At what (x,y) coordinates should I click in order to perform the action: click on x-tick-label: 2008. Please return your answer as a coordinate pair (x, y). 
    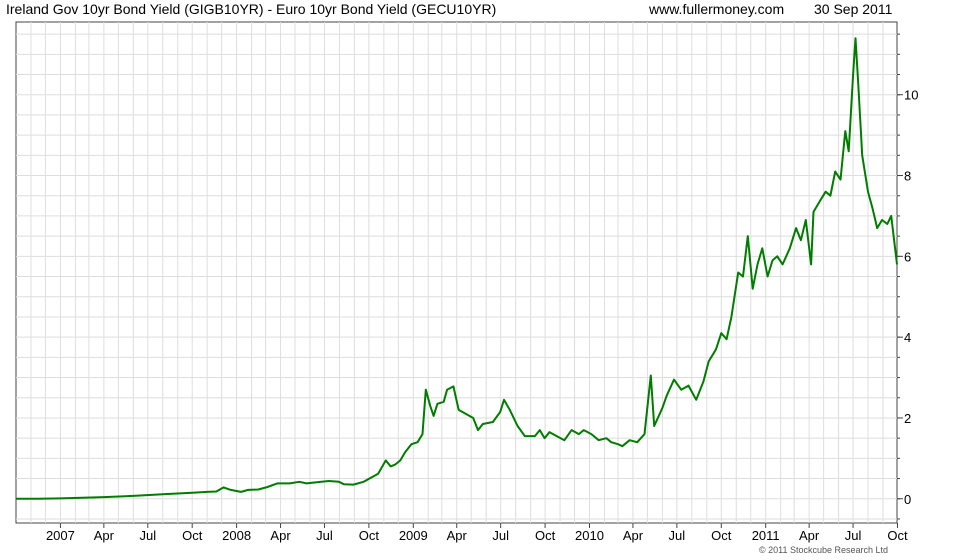
    Looking at the image, I should click on (236, 535).